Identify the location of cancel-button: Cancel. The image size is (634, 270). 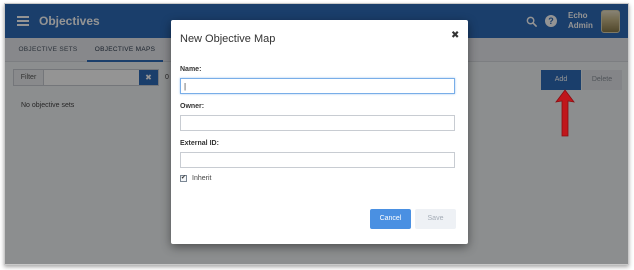
(390, 219).